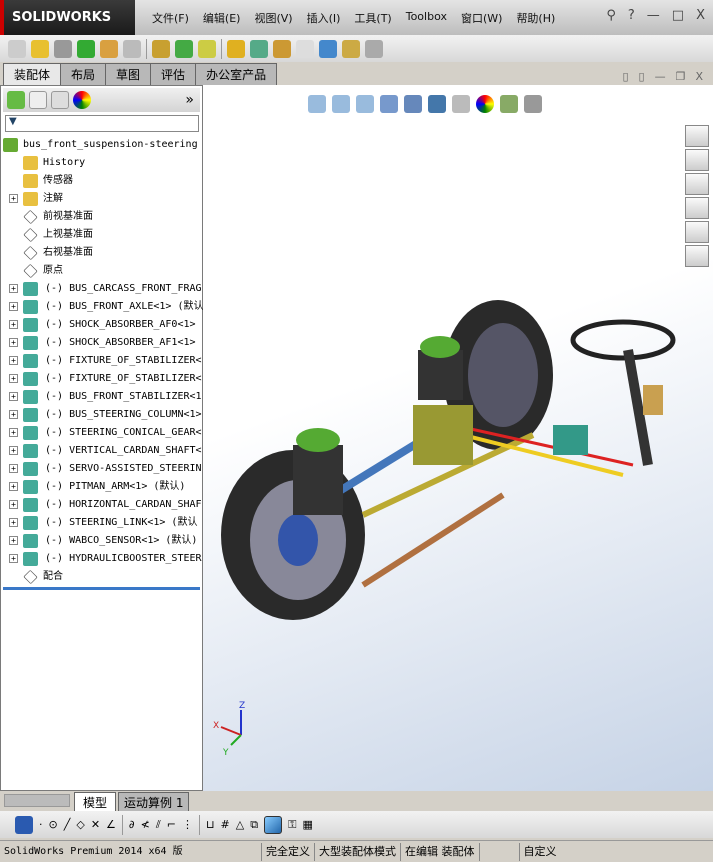  I want to click on tree-component: + (-) HYDRAULICBOOSTER_STEER, so click(102, 559).